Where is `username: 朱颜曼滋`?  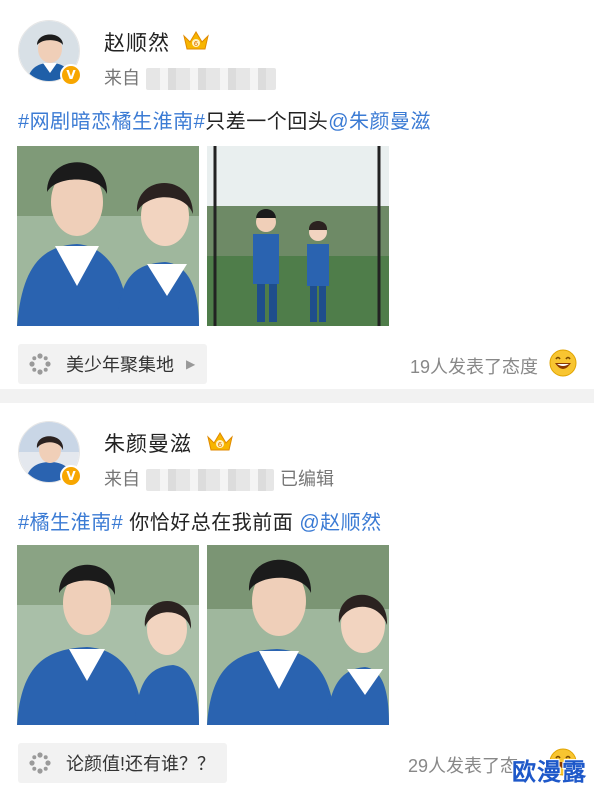
username: 朱颜曼滋 is located at coordinates (148, 443).